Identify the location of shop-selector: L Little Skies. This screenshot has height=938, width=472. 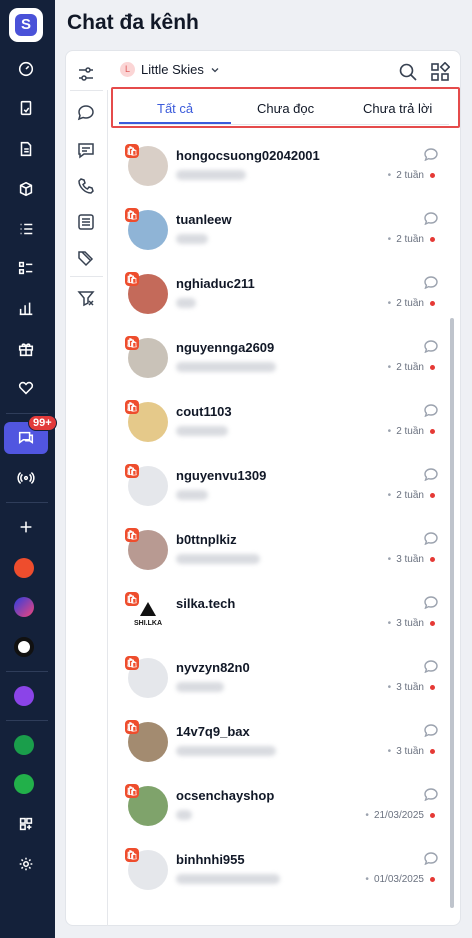
(170, 69).